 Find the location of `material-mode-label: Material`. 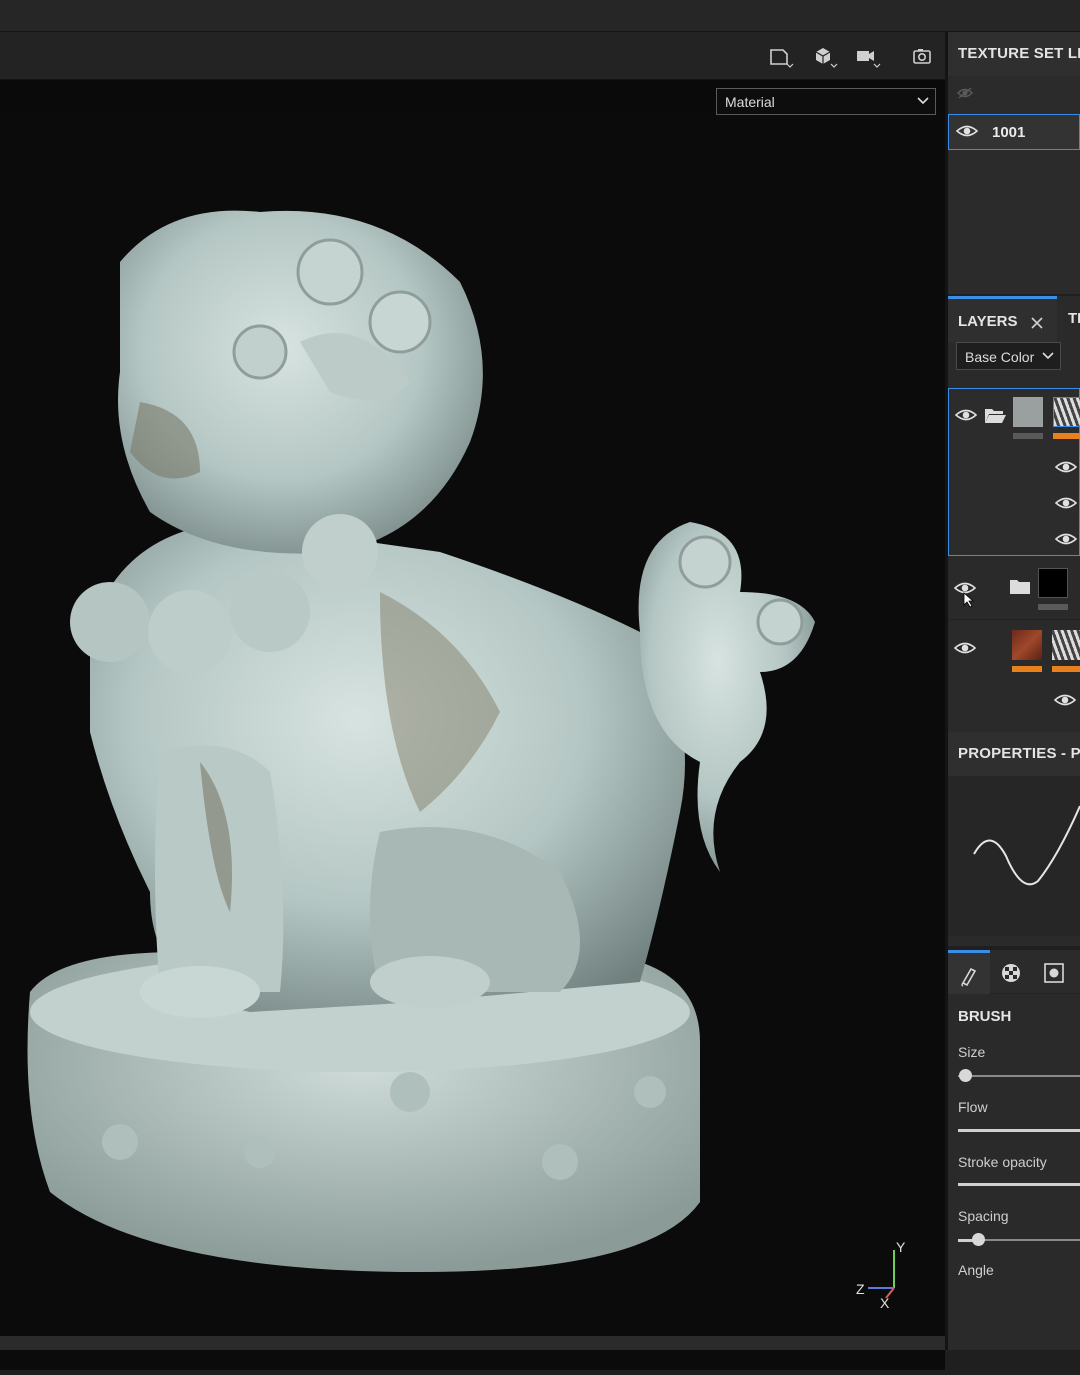

material-mode-label: Material is located at coordinates (750, 102).